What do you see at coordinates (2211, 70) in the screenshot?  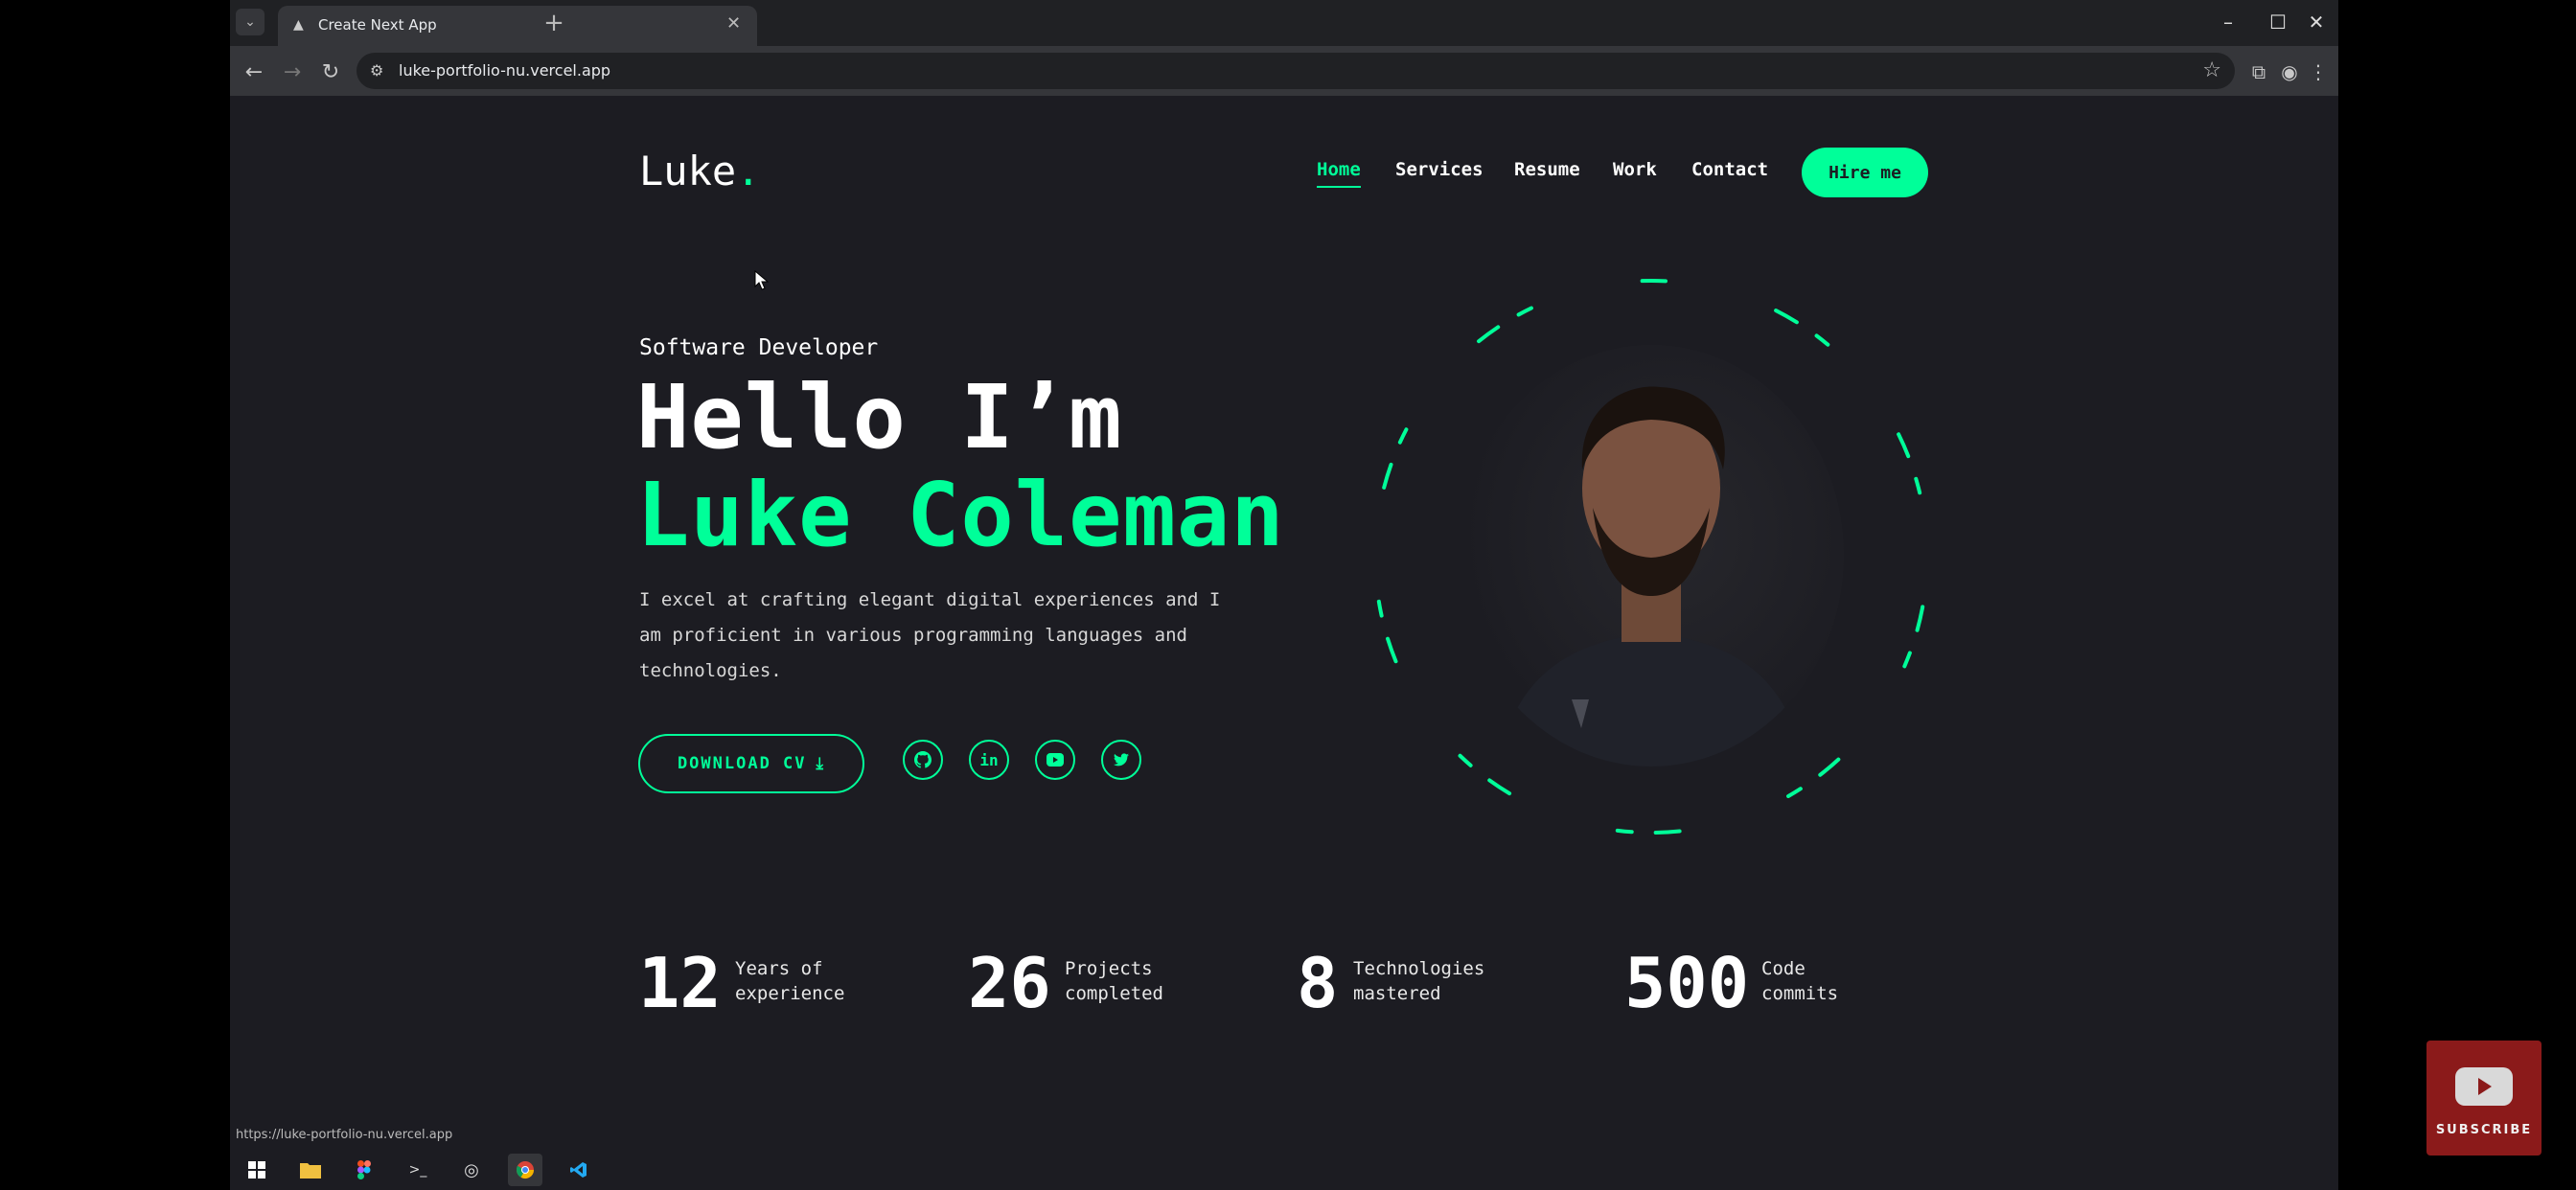 I see `bookmark-star-icon: ☆` at bounding box center [2211, 70].